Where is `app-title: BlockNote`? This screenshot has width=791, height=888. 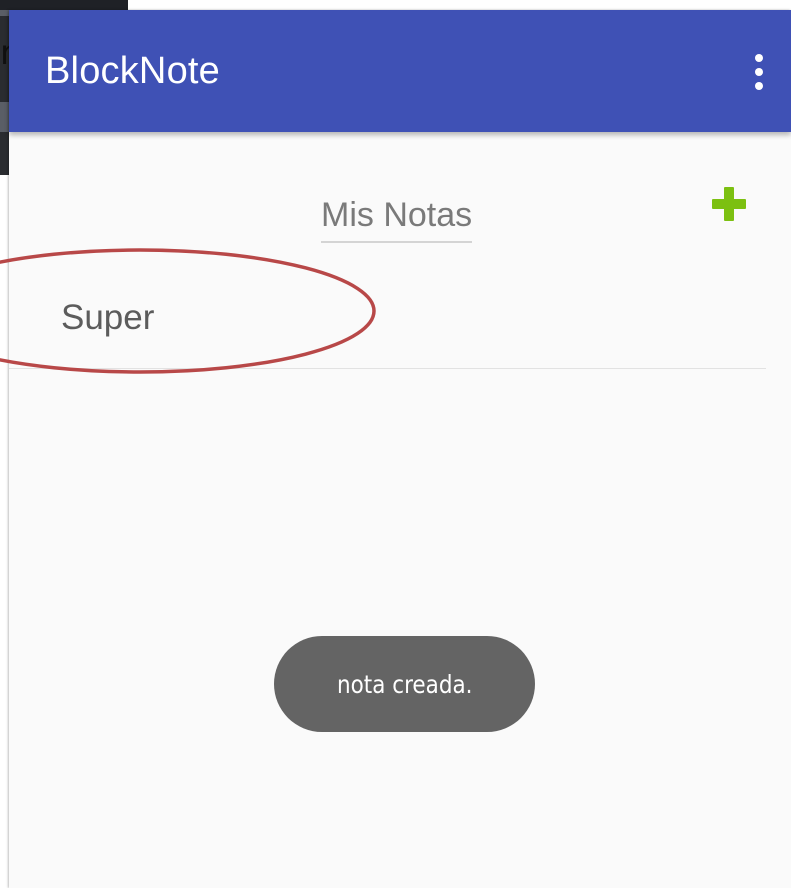
app-title: BlockNote is located at coordinates (132, 71).